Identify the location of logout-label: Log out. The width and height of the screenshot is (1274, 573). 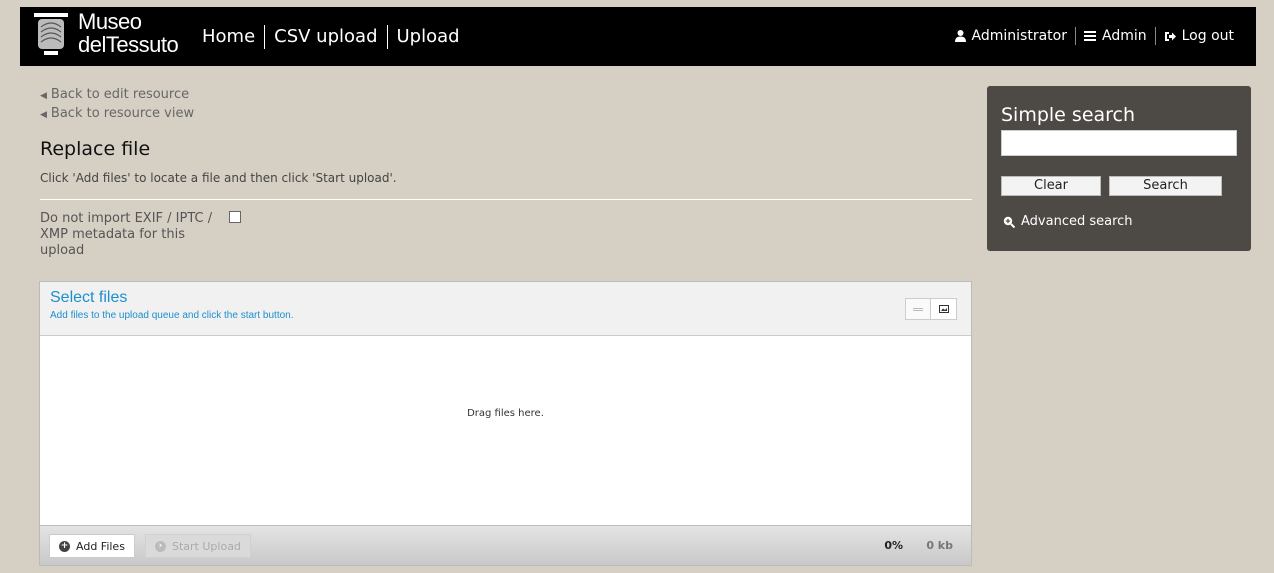
(1207, 36).